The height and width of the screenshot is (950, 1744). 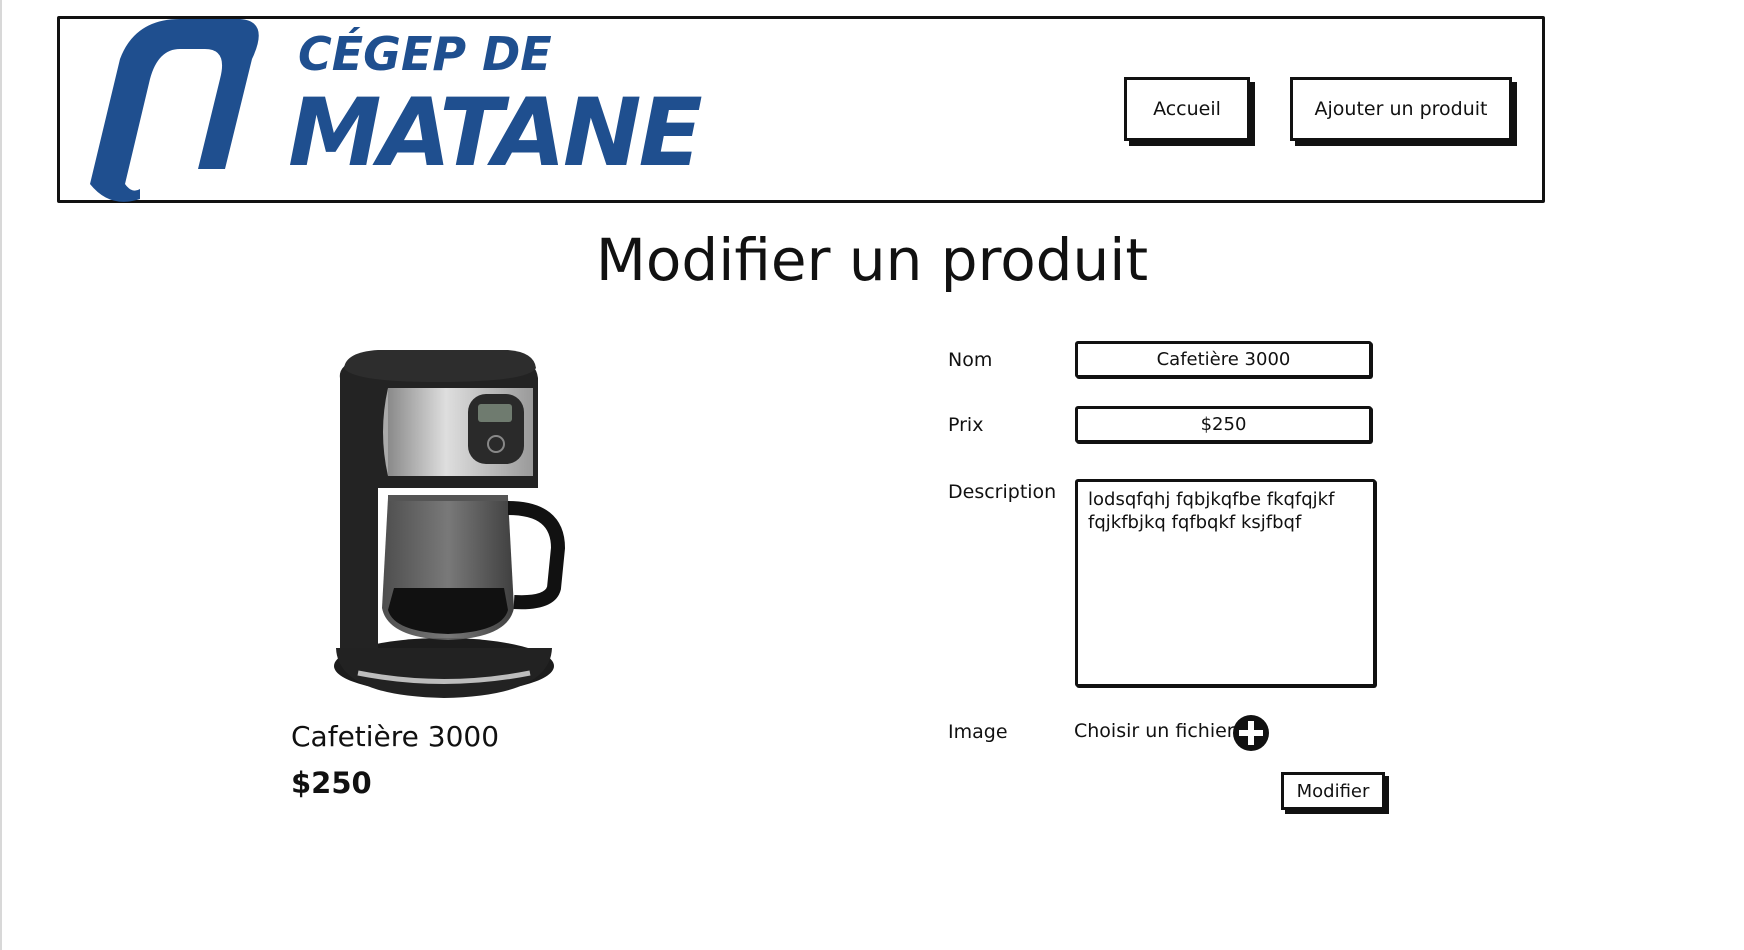 What do you see at coordinates (978, 732) in the screenshot?
I see `image-label: Image` at bounding box center [978, 732].